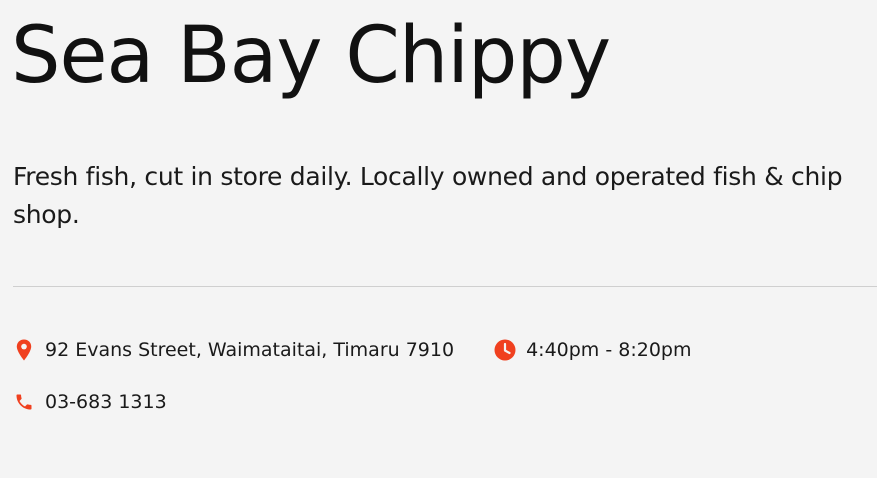 The height and width of the screenshot is (478, 877). I want to click on phone-item: 03-683 1313, so click(90, 402).